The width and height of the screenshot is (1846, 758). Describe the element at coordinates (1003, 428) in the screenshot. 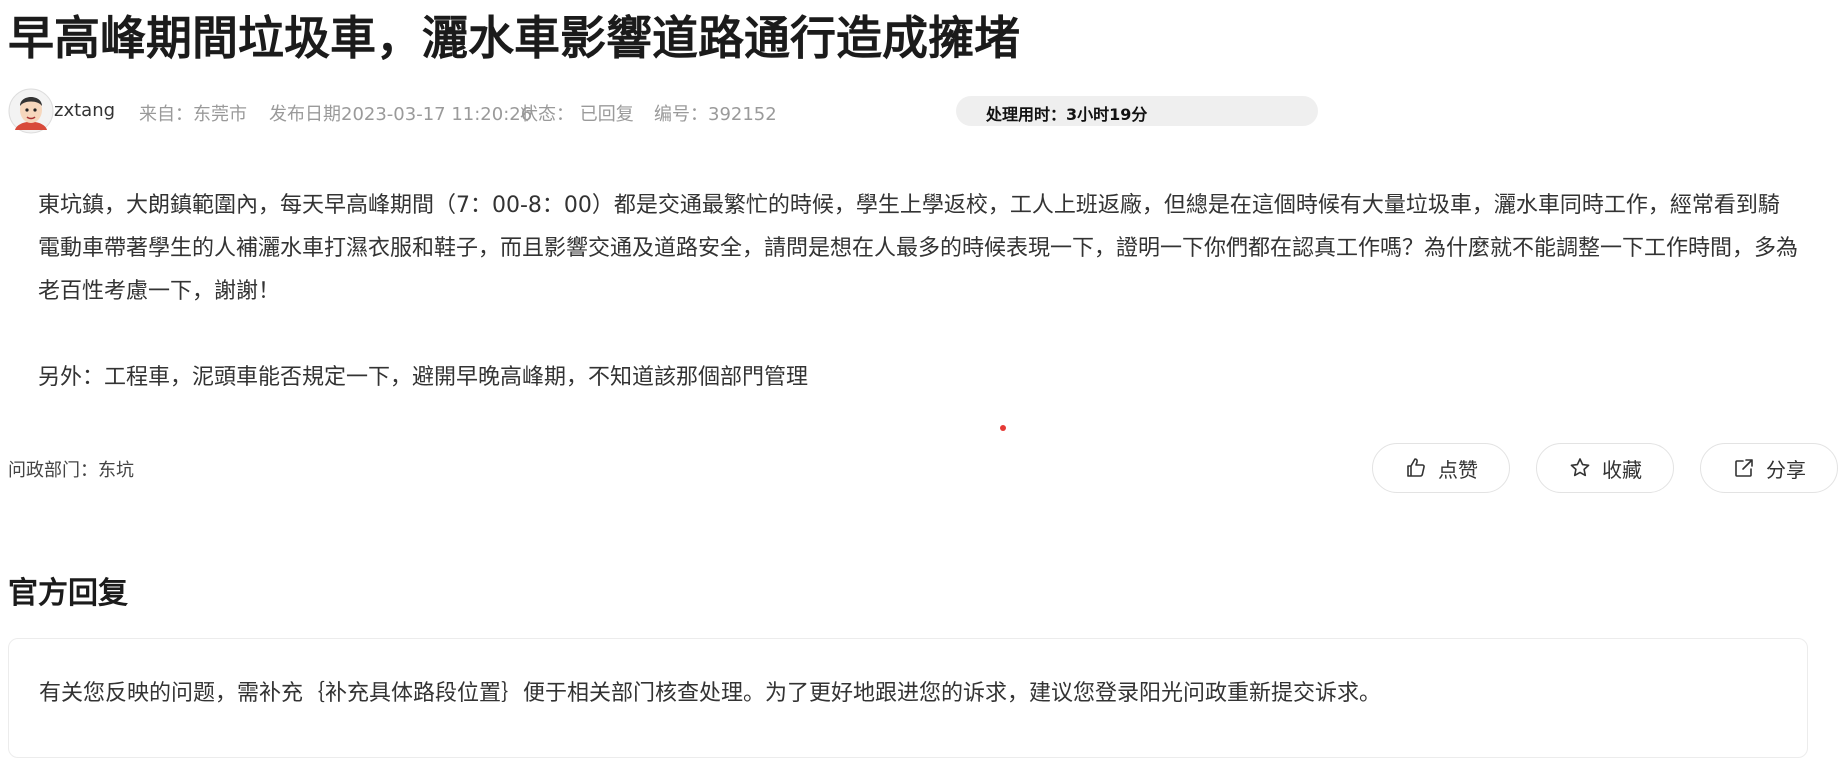

I see `accent-dot` at that location.